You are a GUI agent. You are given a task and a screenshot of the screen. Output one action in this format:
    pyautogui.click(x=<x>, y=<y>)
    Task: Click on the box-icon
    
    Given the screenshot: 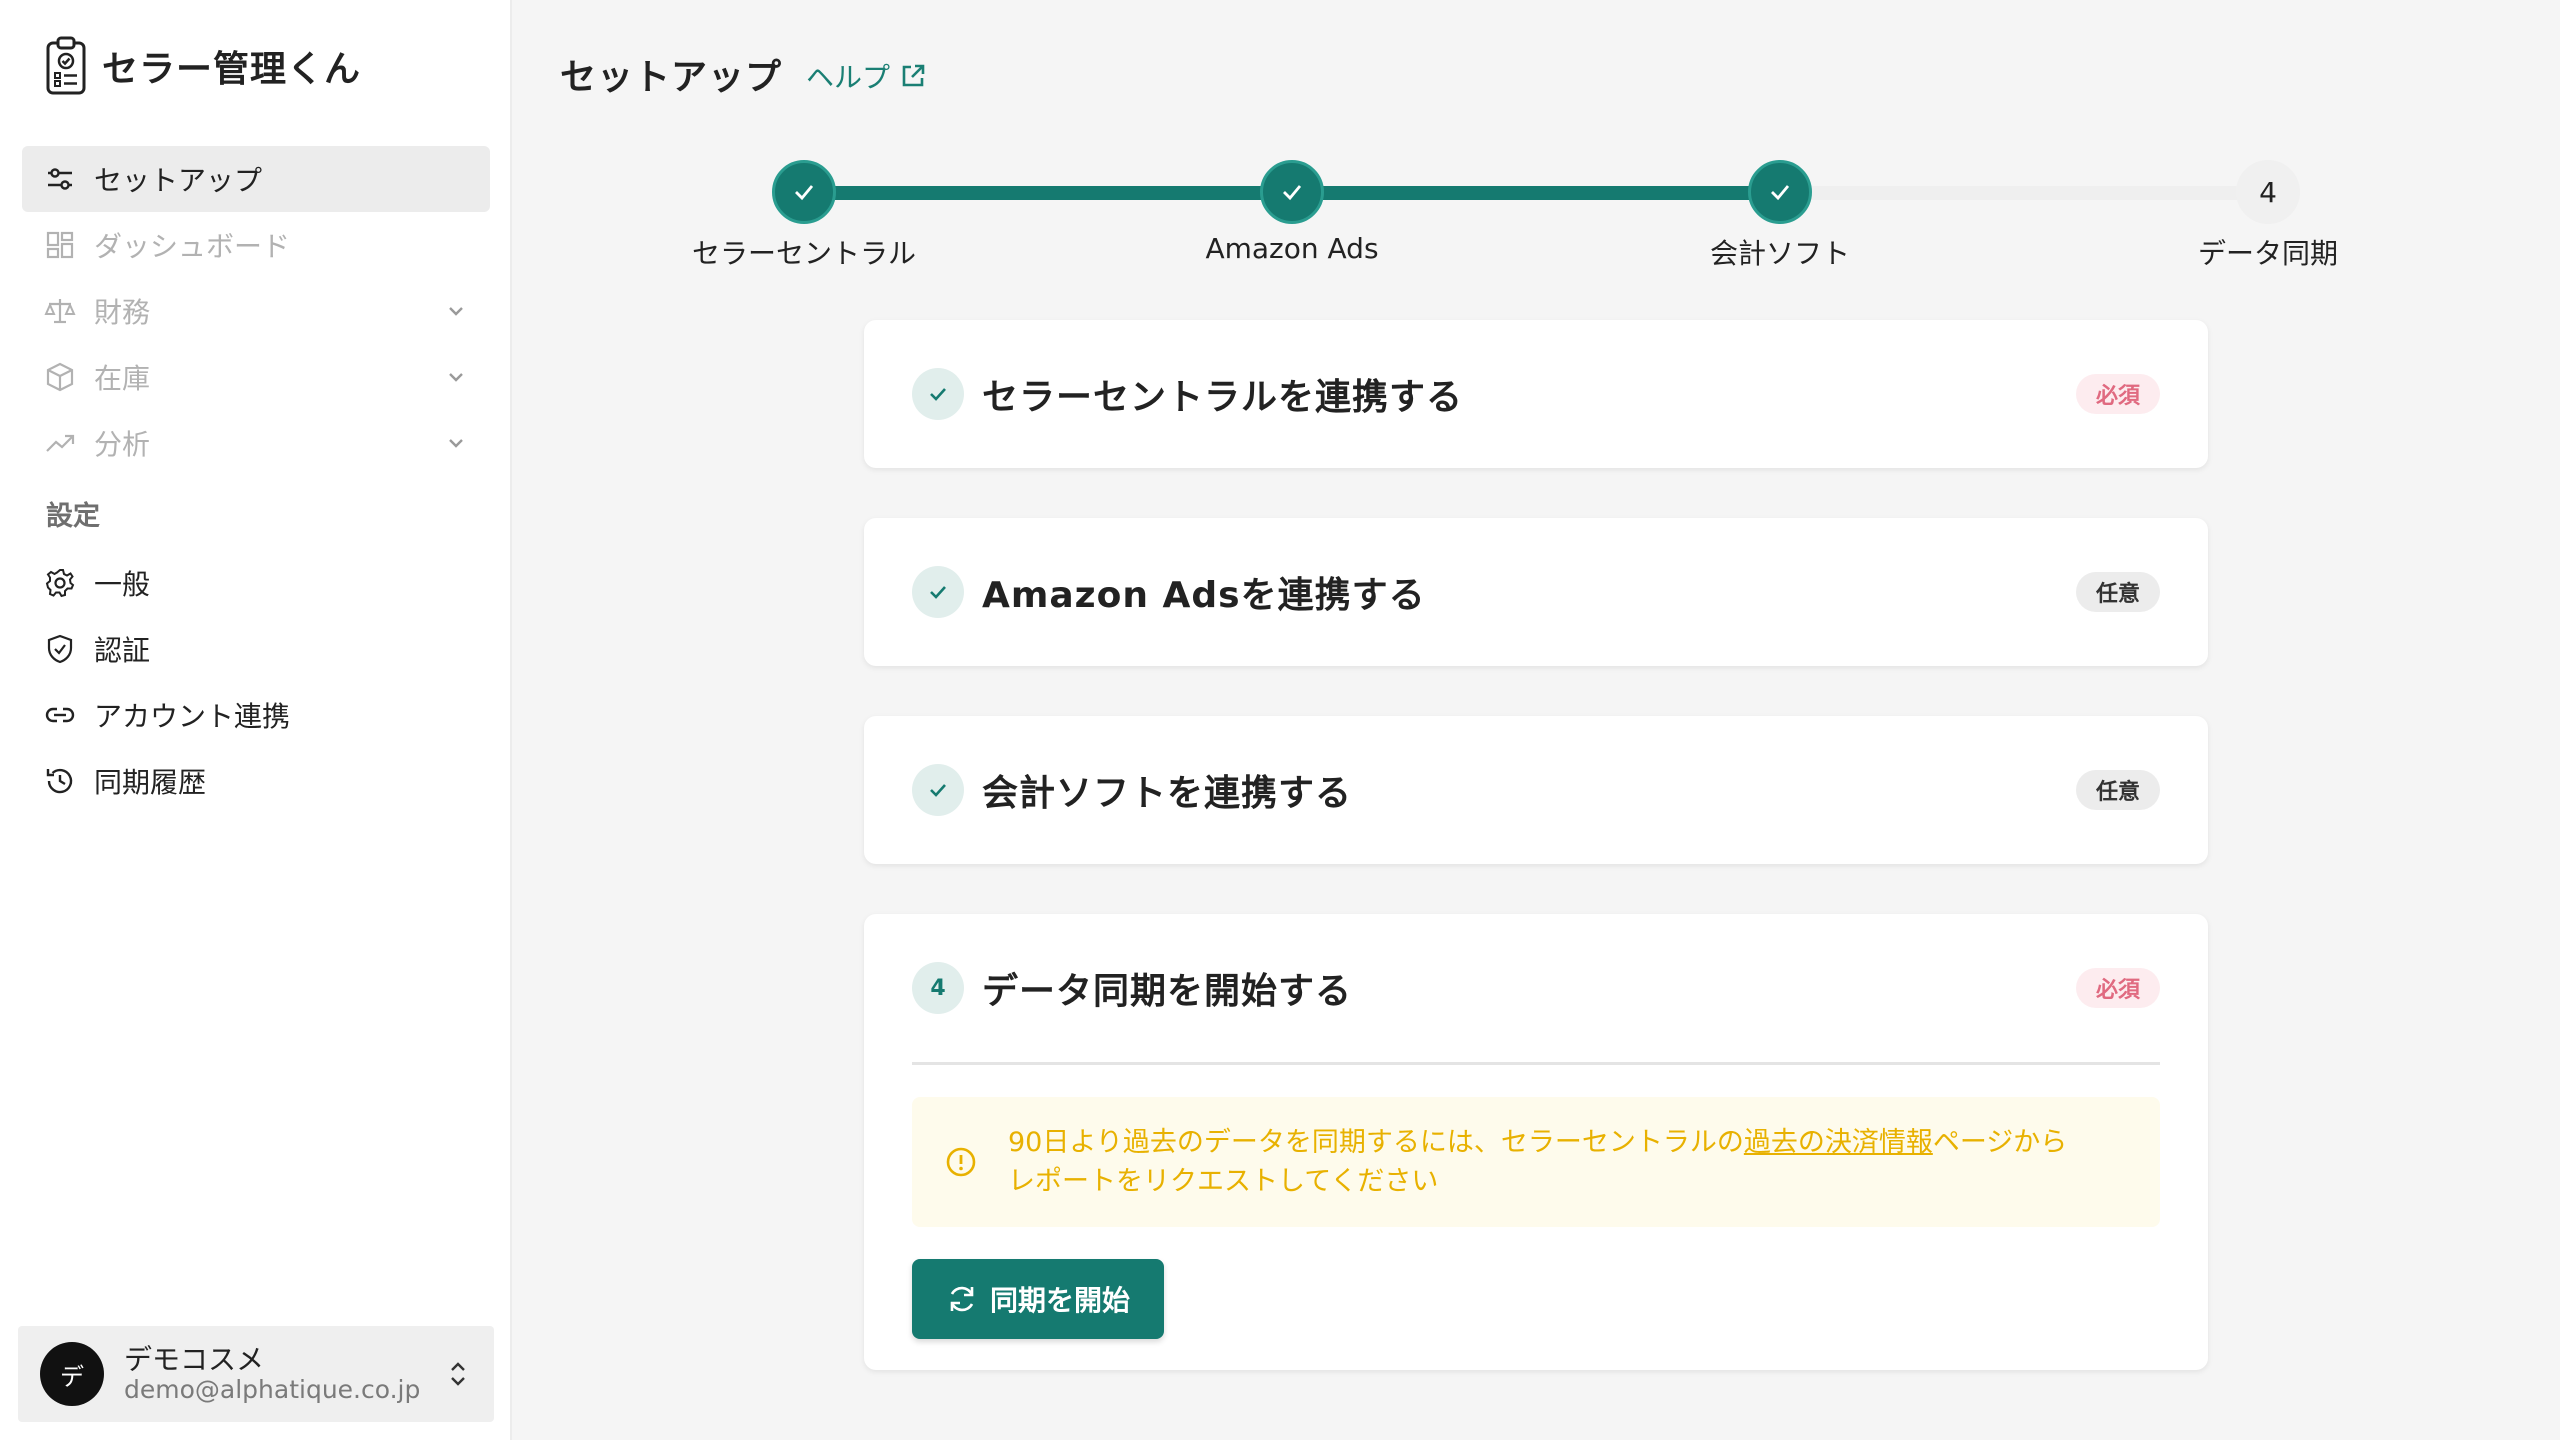 What is the action you would take?
    pyautogui.click(x=60, y=377)
    